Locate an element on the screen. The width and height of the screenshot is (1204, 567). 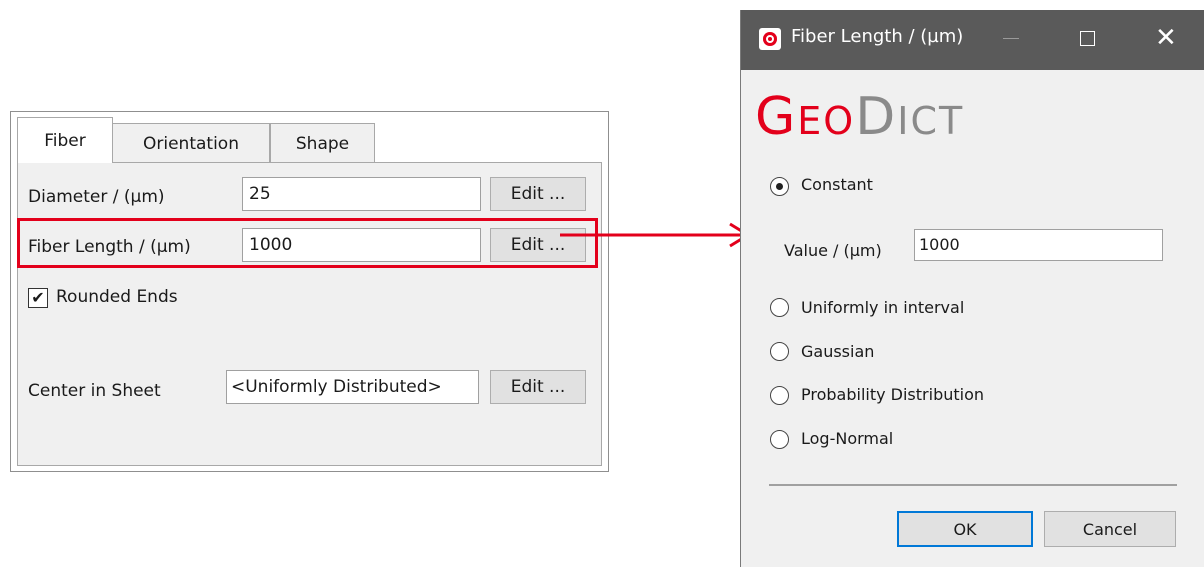
radio-probability-label: Probability Distribution is located at coordinates (893, 394).